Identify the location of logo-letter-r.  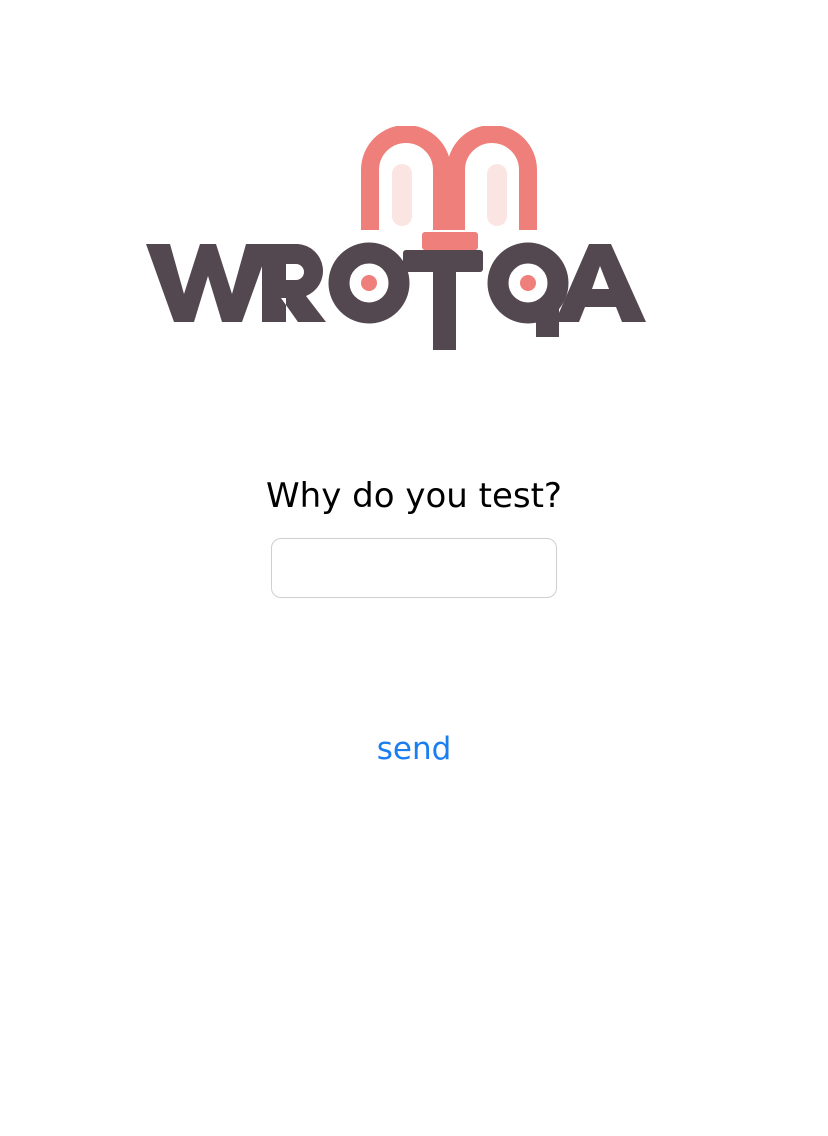
(294, 283).